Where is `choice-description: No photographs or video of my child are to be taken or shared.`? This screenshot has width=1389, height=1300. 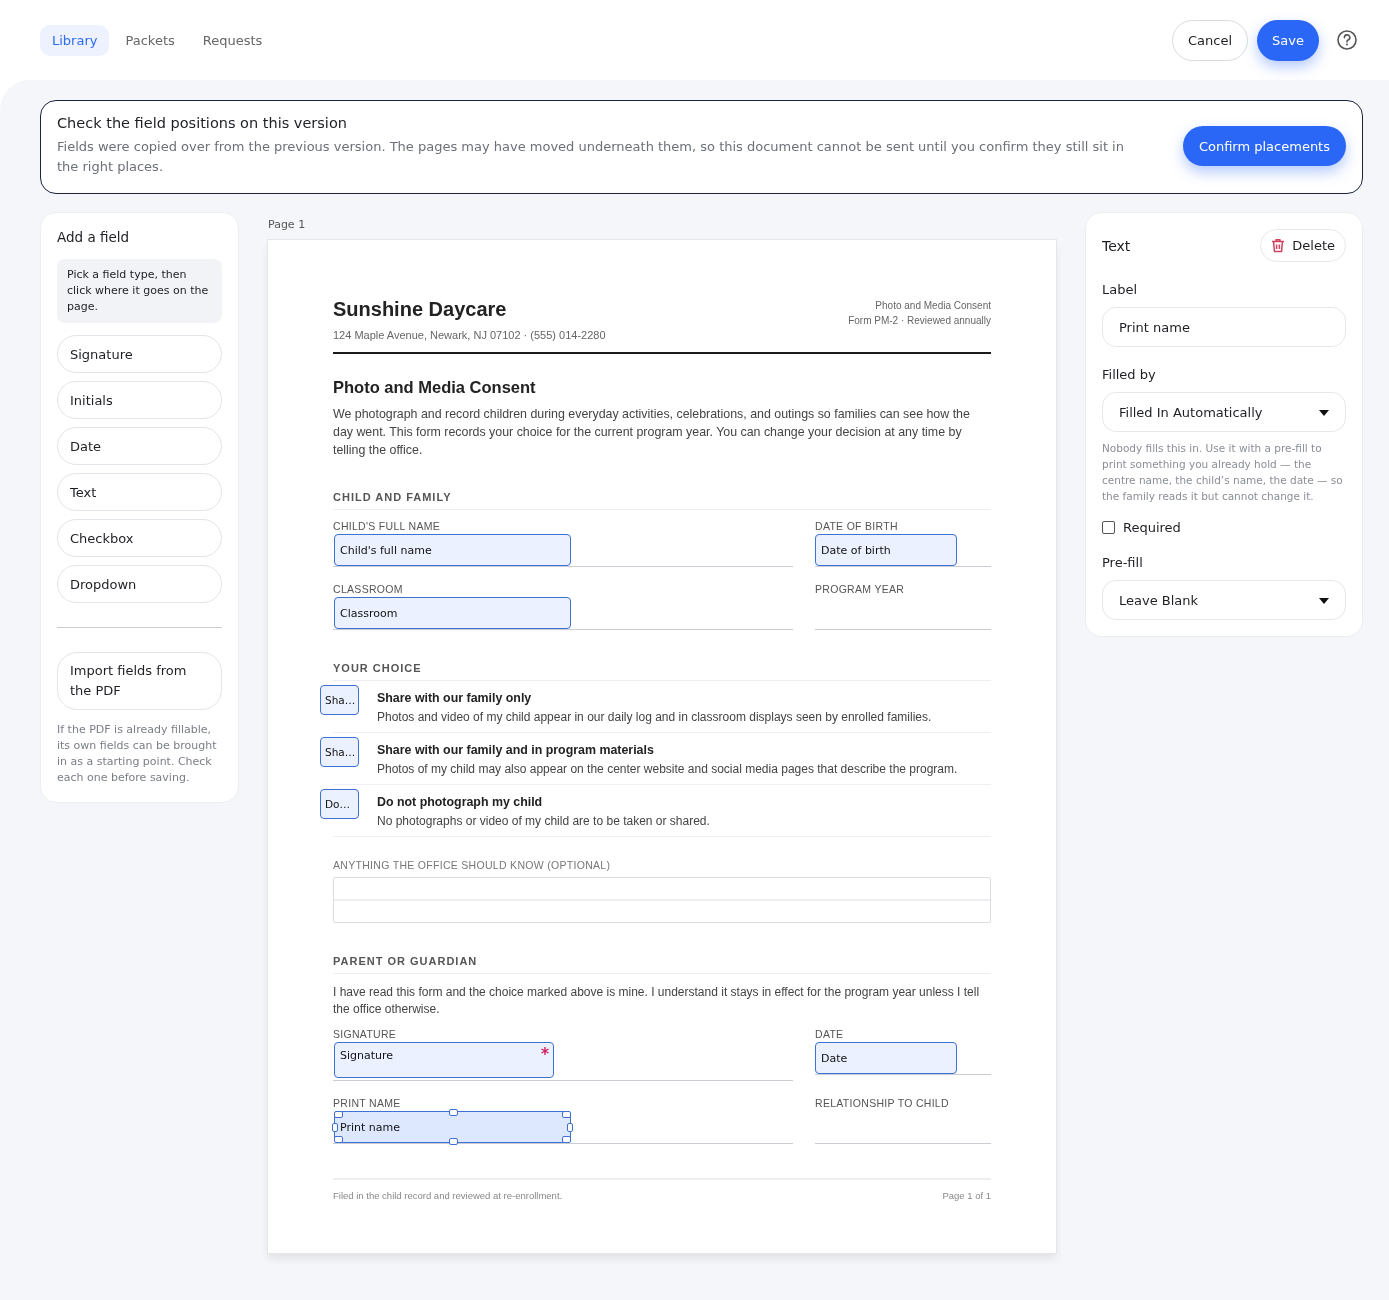 choice-description: No photographs or video of my child are to be taken or shared. is located at coordinates (544, 821).